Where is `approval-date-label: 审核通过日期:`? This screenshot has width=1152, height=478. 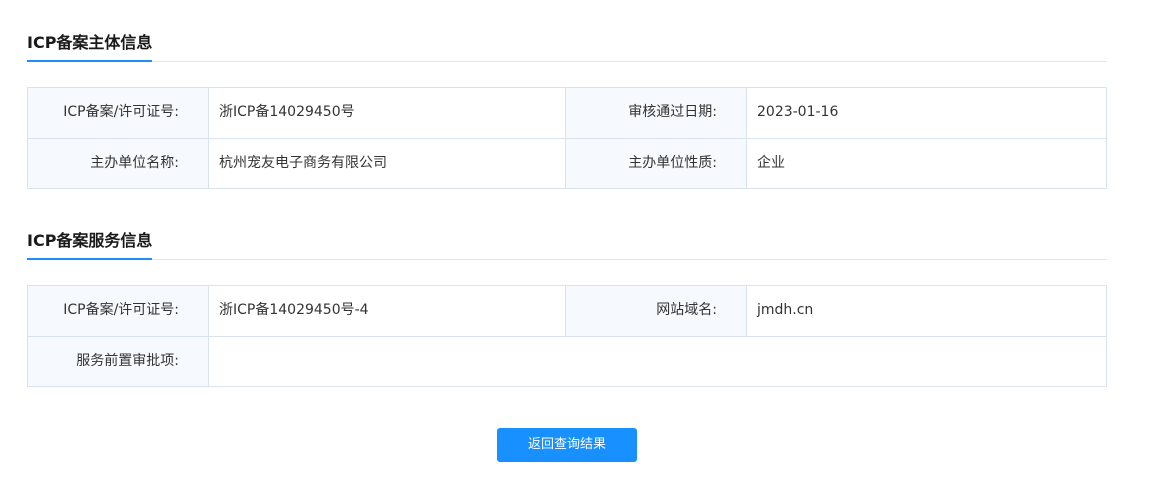 approval-date-label: 审核通过日期: is located at coordinates (656, 113).